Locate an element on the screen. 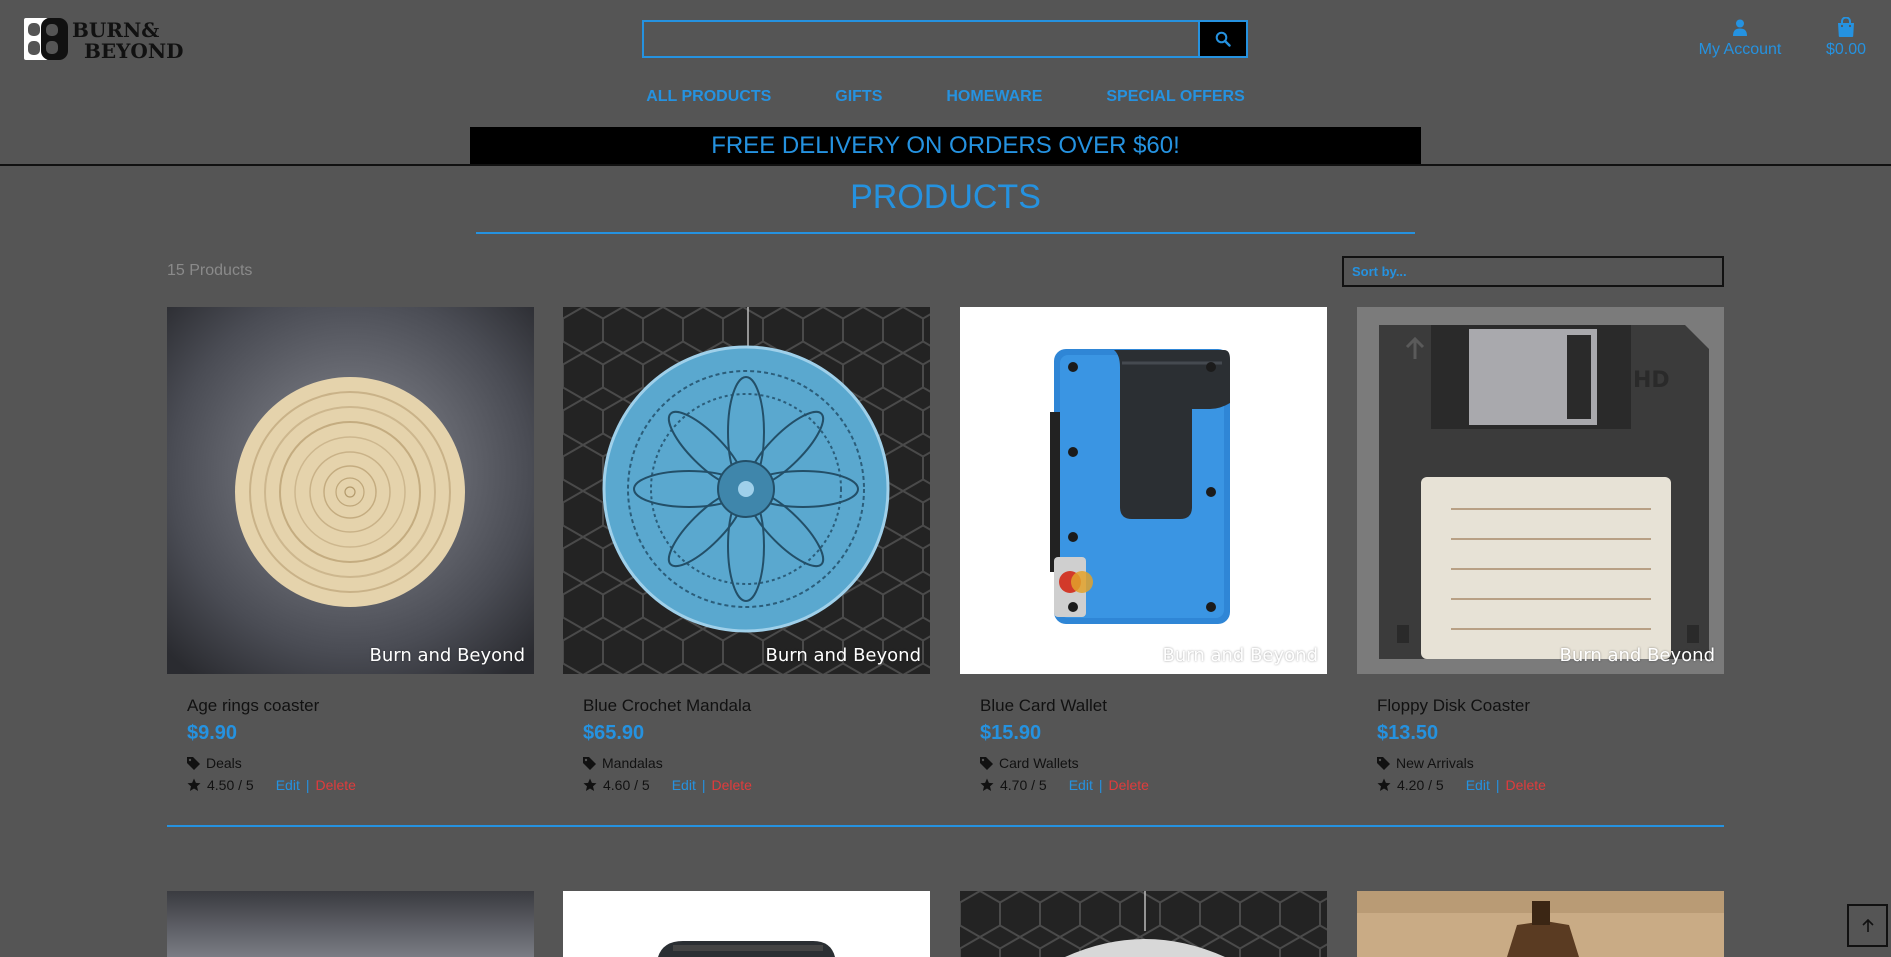 The height and width of the screenshot is (957, 1891). product-price: $9.90 is located at coordinates (212, 733).